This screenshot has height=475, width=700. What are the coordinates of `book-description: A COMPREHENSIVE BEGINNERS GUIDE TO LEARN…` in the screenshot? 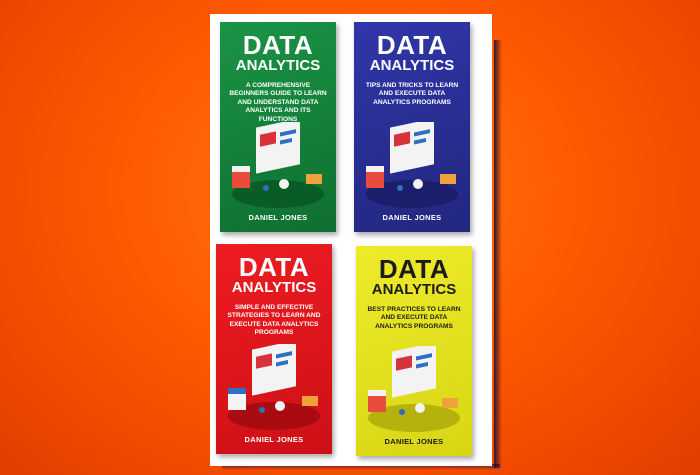 It's located at (278, 102).